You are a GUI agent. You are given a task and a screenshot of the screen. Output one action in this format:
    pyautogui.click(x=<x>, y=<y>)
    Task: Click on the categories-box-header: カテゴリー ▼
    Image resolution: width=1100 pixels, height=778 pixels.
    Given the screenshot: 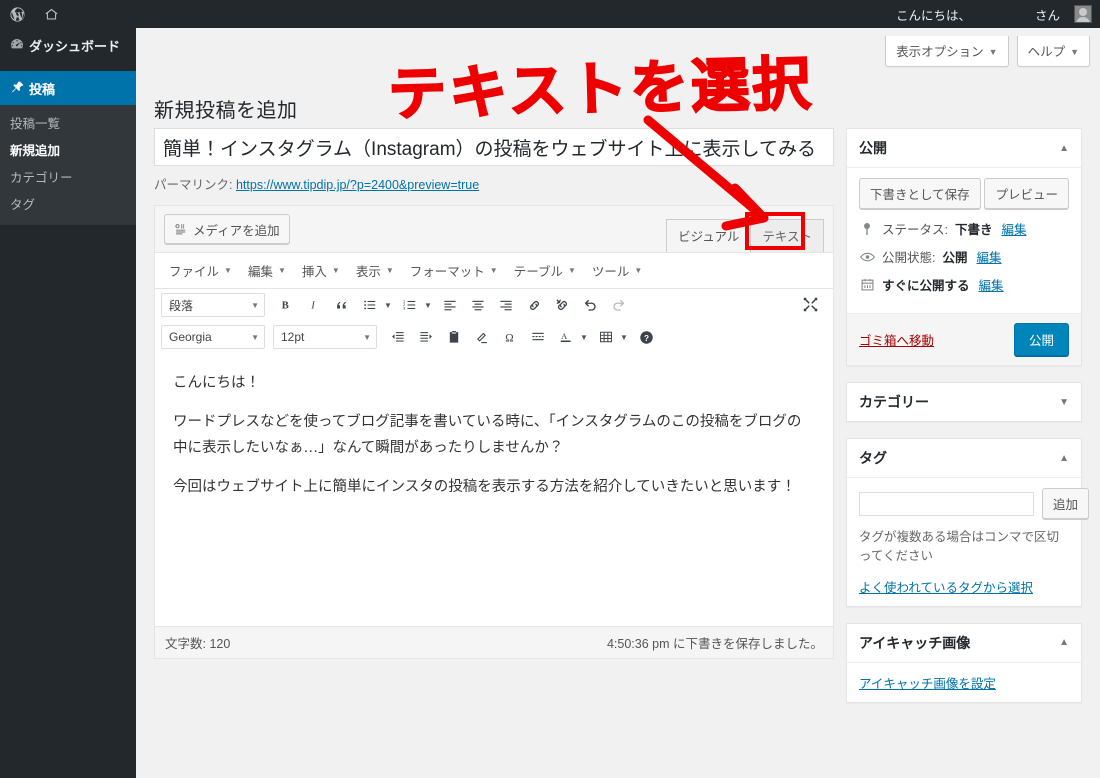 What is the action you would take?
    pyautogui.click(x=964, y=402)
    